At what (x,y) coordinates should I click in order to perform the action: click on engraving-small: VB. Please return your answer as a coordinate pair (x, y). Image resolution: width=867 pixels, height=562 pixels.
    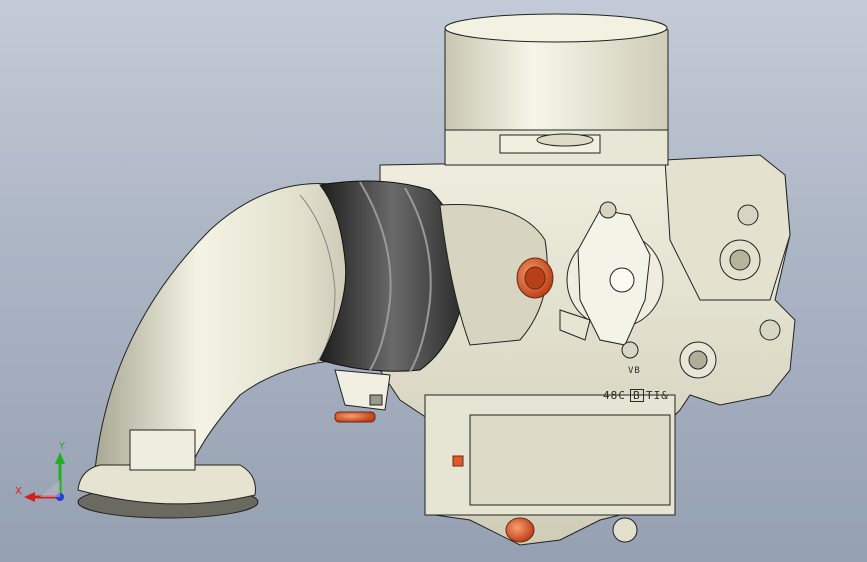
    Looking at the image, I should click on (634, 371).